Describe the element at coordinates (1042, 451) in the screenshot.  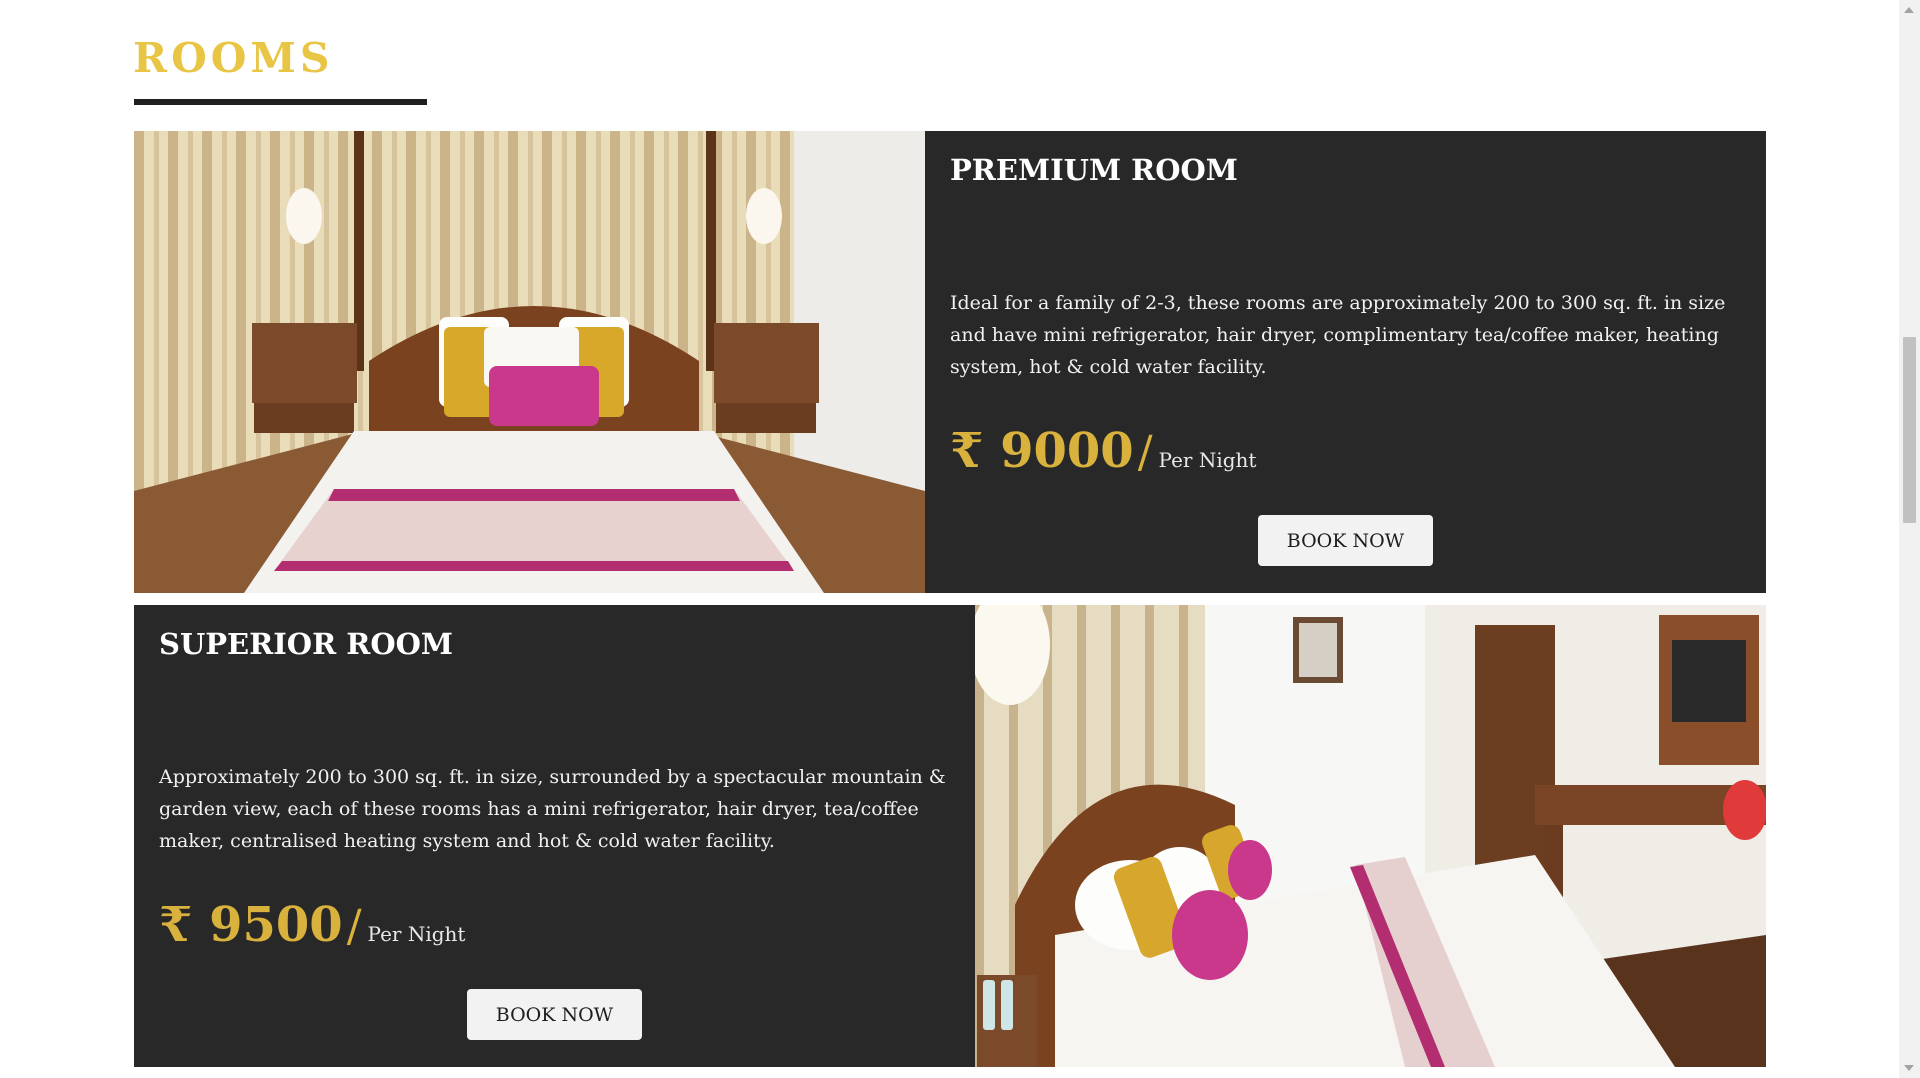
I see `price-value: ₹ 9000` at that location.